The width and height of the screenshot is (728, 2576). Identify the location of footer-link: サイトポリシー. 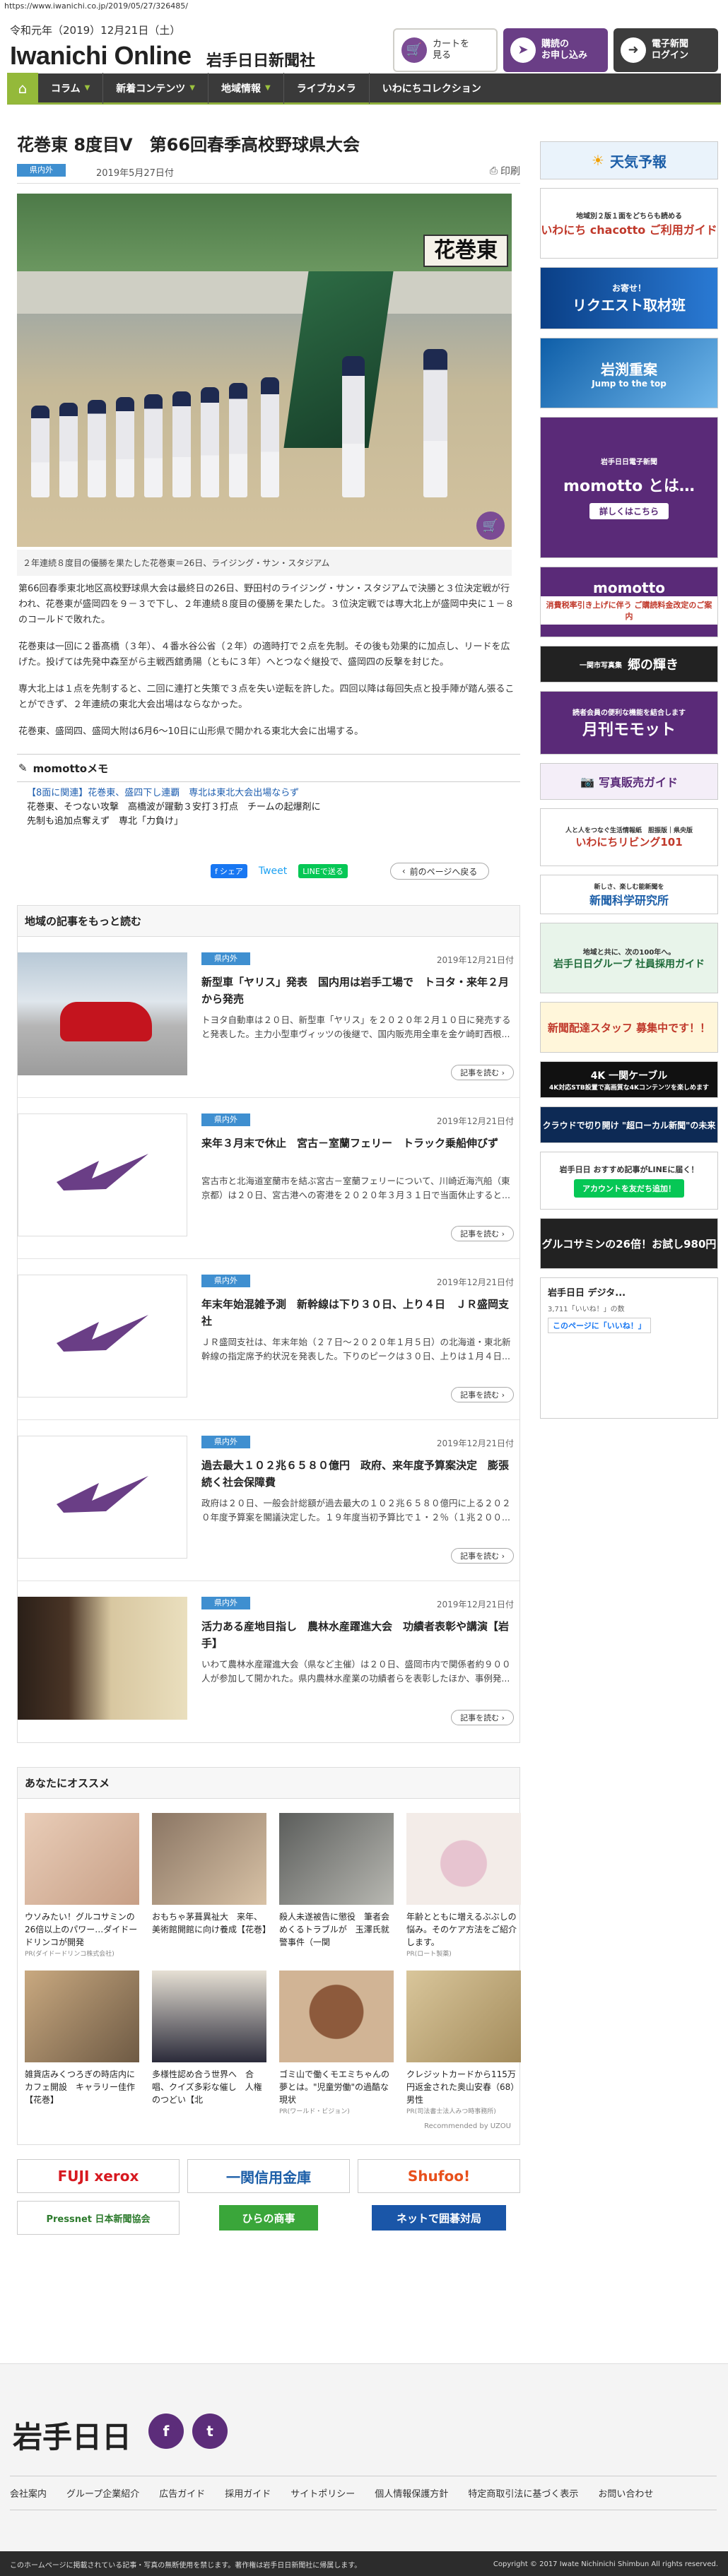
(322, 2493).